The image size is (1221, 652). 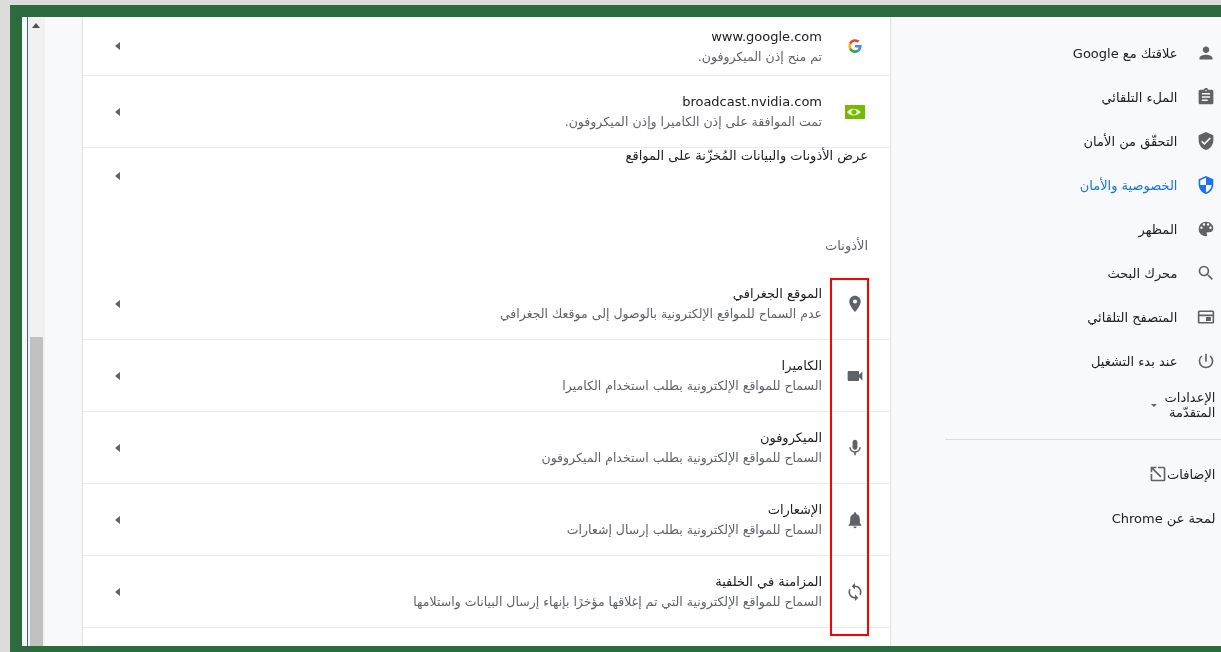 What do you see at coordinates (1055, 317) in the screenshot?
I see `sidebar-item: المتصفح التلقائي` at bounding box center [1055, 317].